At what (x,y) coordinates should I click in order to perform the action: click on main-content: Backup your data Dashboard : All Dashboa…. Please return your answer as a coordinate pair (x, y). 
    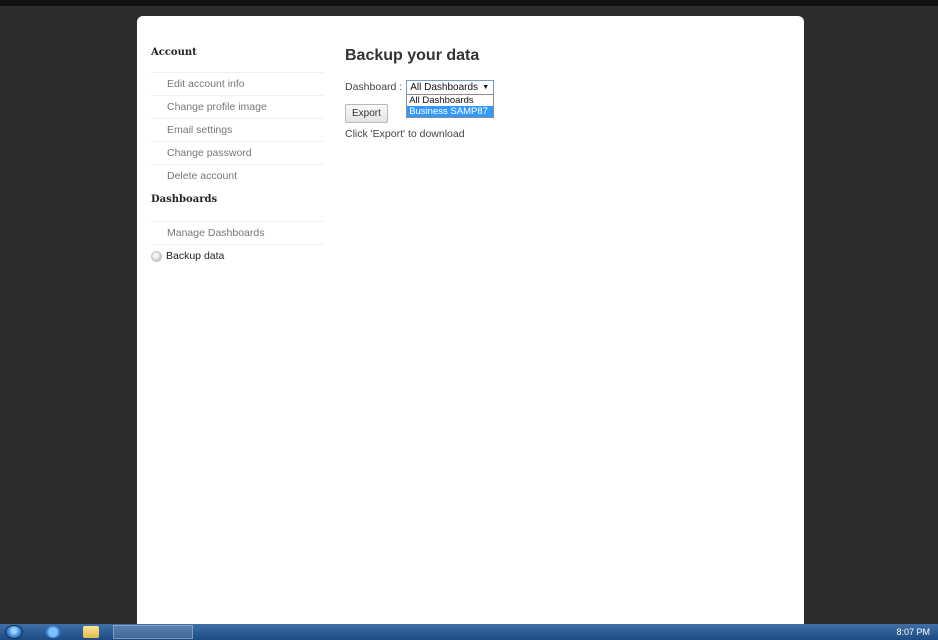
    Looking at the image, I should click on (565, 92).